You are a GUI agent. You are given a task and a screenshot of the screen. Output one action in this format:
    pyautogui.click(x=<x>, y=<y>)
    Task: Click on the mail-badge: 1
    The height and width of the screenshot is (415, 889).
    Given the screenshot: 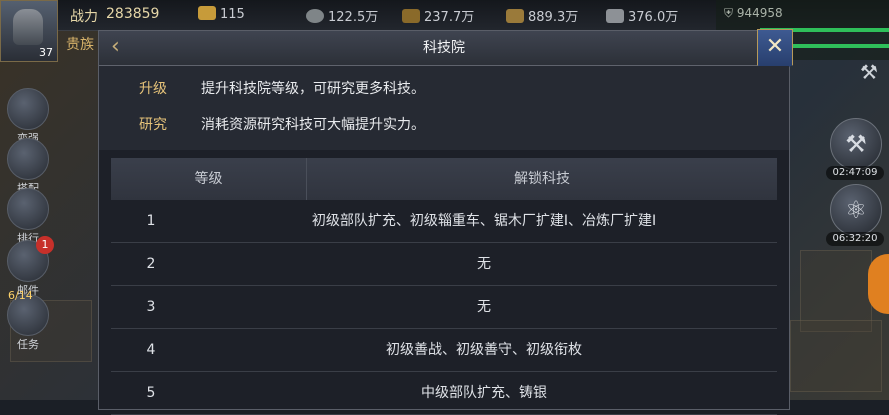 What is the action you would take?
    pyautogui.click(x=45, y=245)
    